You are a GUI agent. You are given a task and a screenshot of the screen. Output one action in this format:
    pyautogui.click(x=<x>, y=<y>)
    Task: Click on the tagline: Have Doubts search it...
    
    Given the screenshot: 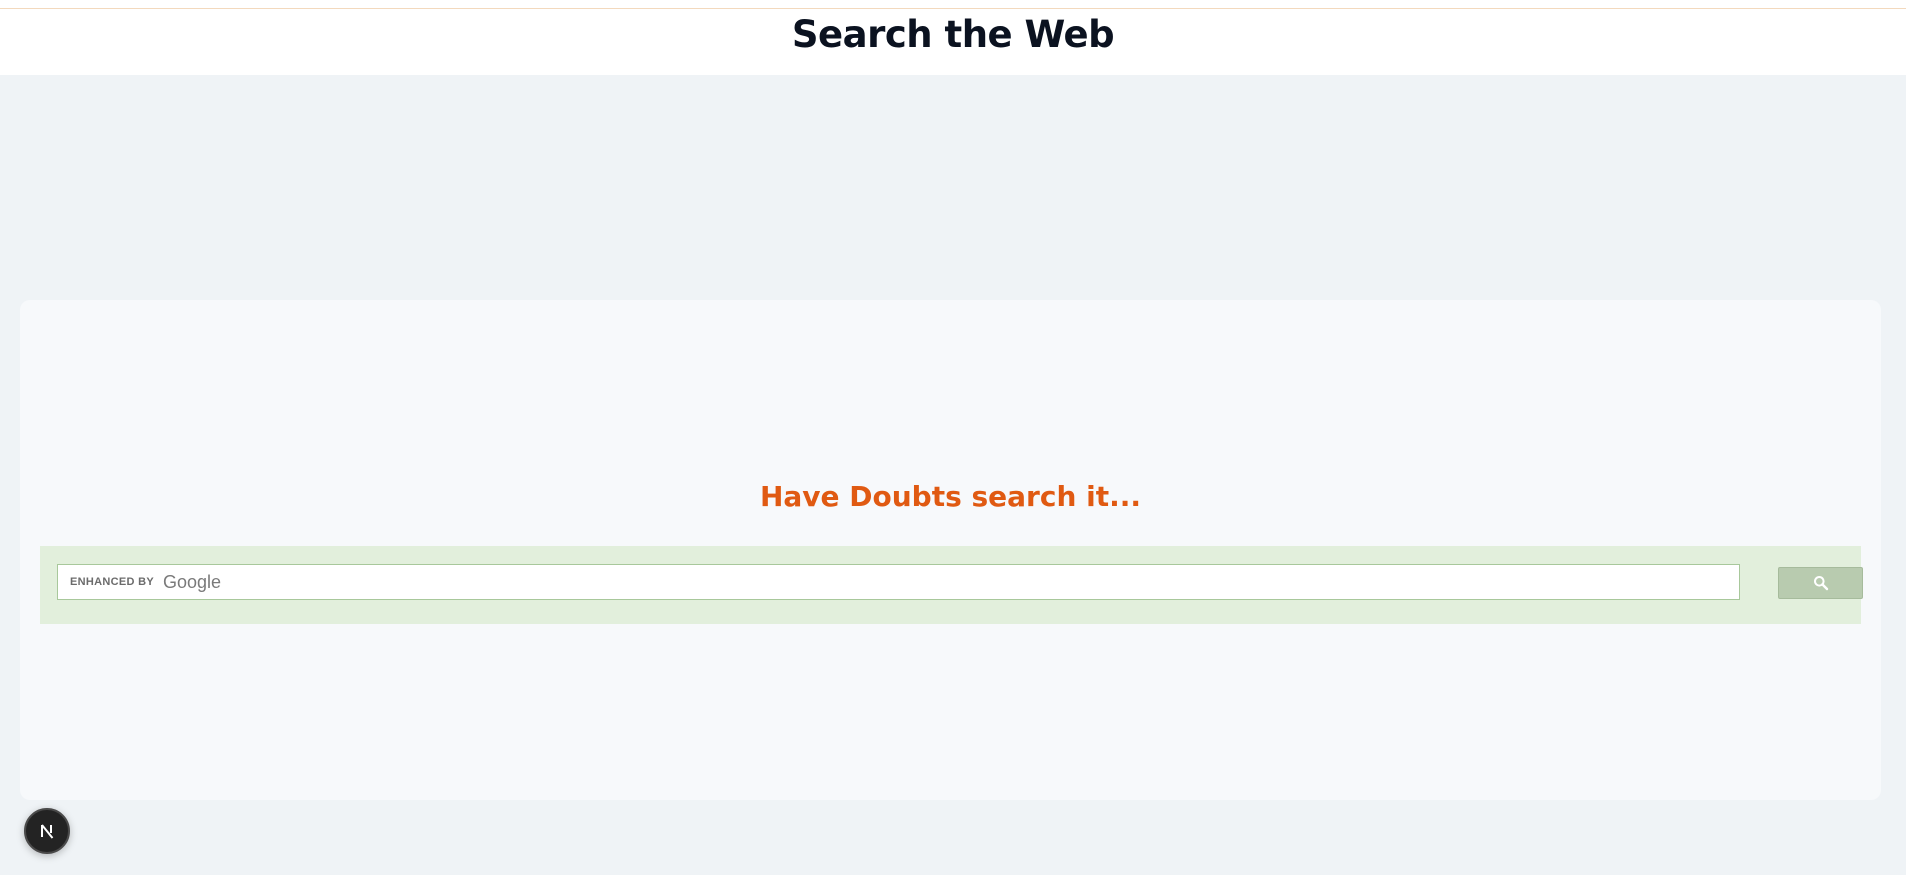 What is the action you would take?
    pyautogui.click(x=950, y=496)
    